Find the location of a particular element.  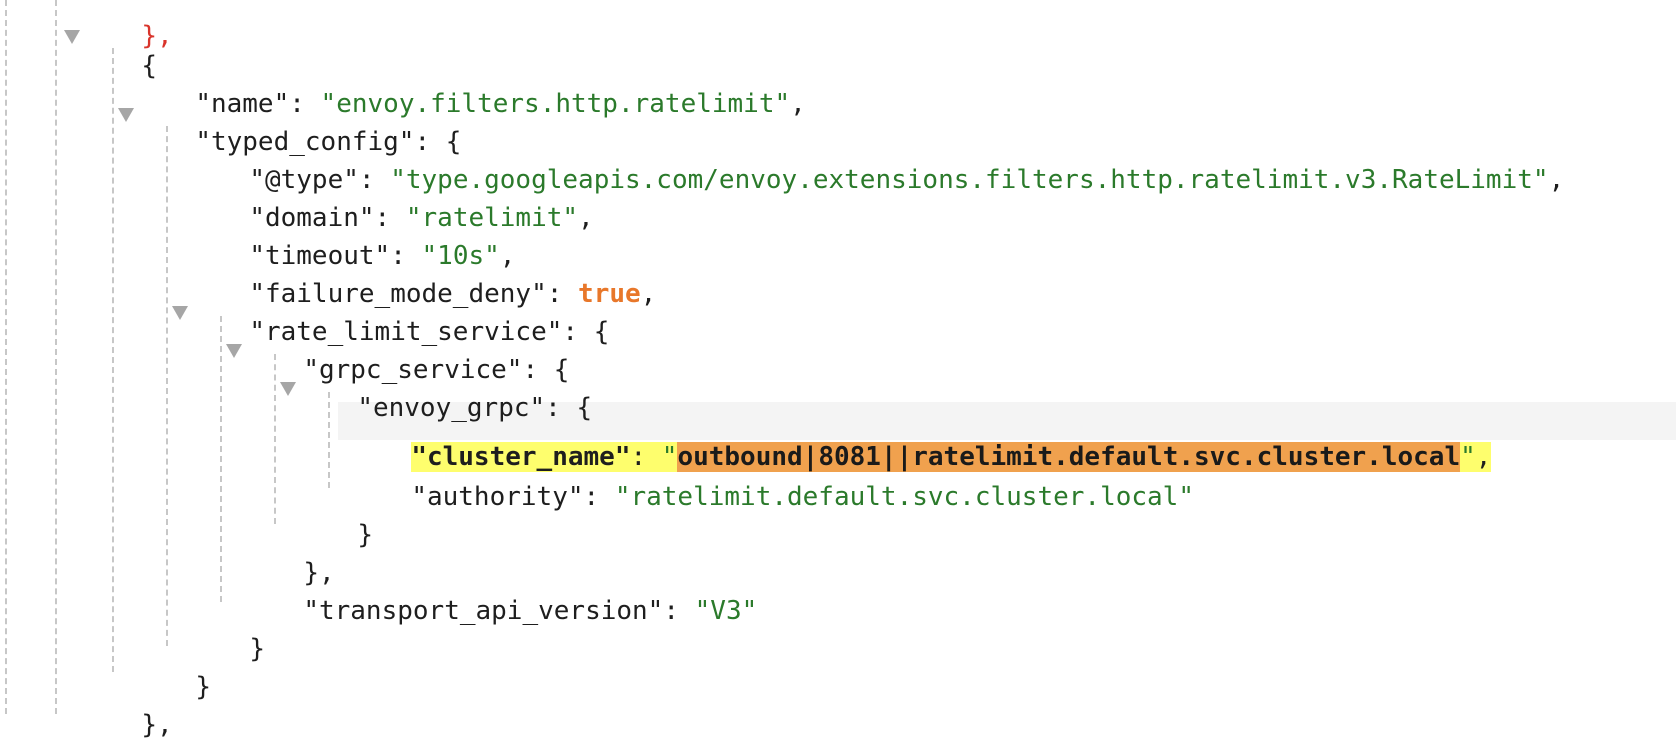

rate-limit-service-line: "rate_limit_service": { is located at coordinates (413, 312).